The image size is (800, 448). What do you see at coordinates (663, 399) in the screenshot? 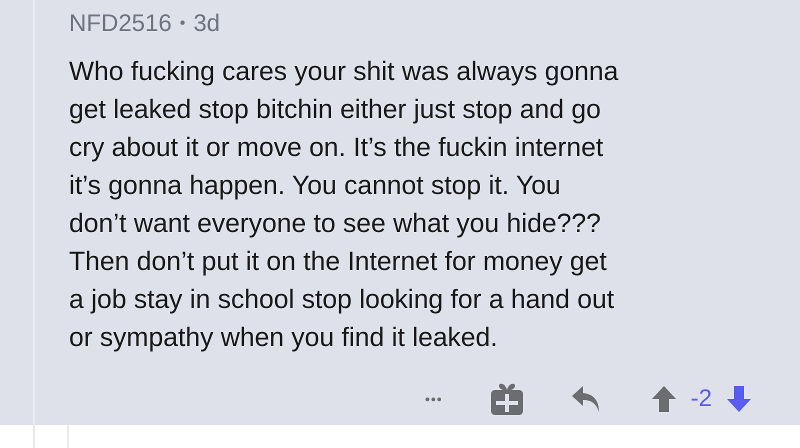
I see `upvote-icon` at bounding box center [663, 399].